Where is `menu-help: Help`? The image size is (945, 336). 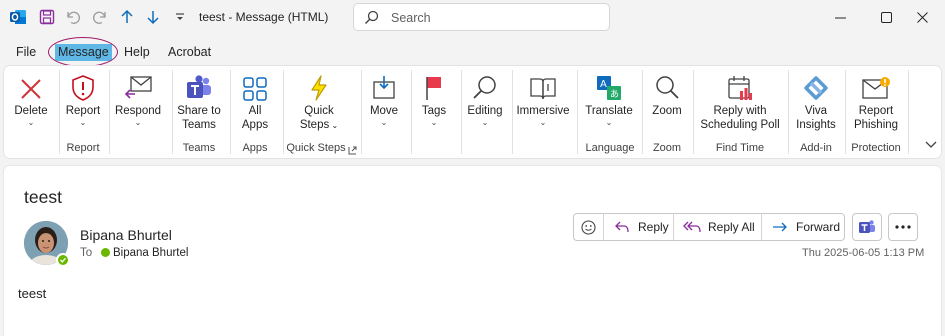
menu-help: Help is located at coordinates (137, 52).